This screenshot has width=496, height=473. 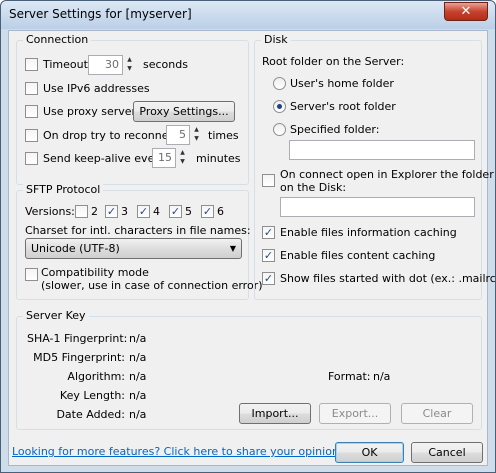 I want to click on date-added-value: n/a, so click(x=138, y=414).